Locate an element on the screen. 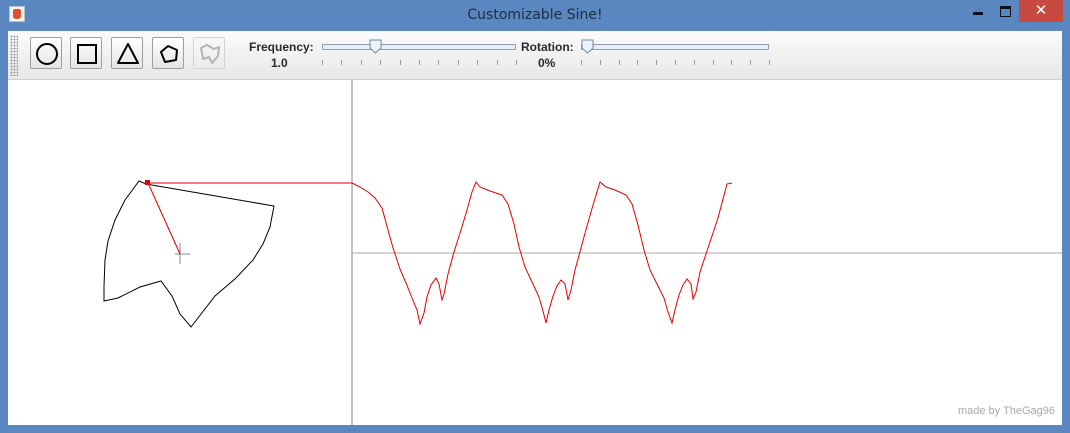 The height and width of the screenshot is (433, 1070). pentagon-icon is located at coordinates (169, 54).